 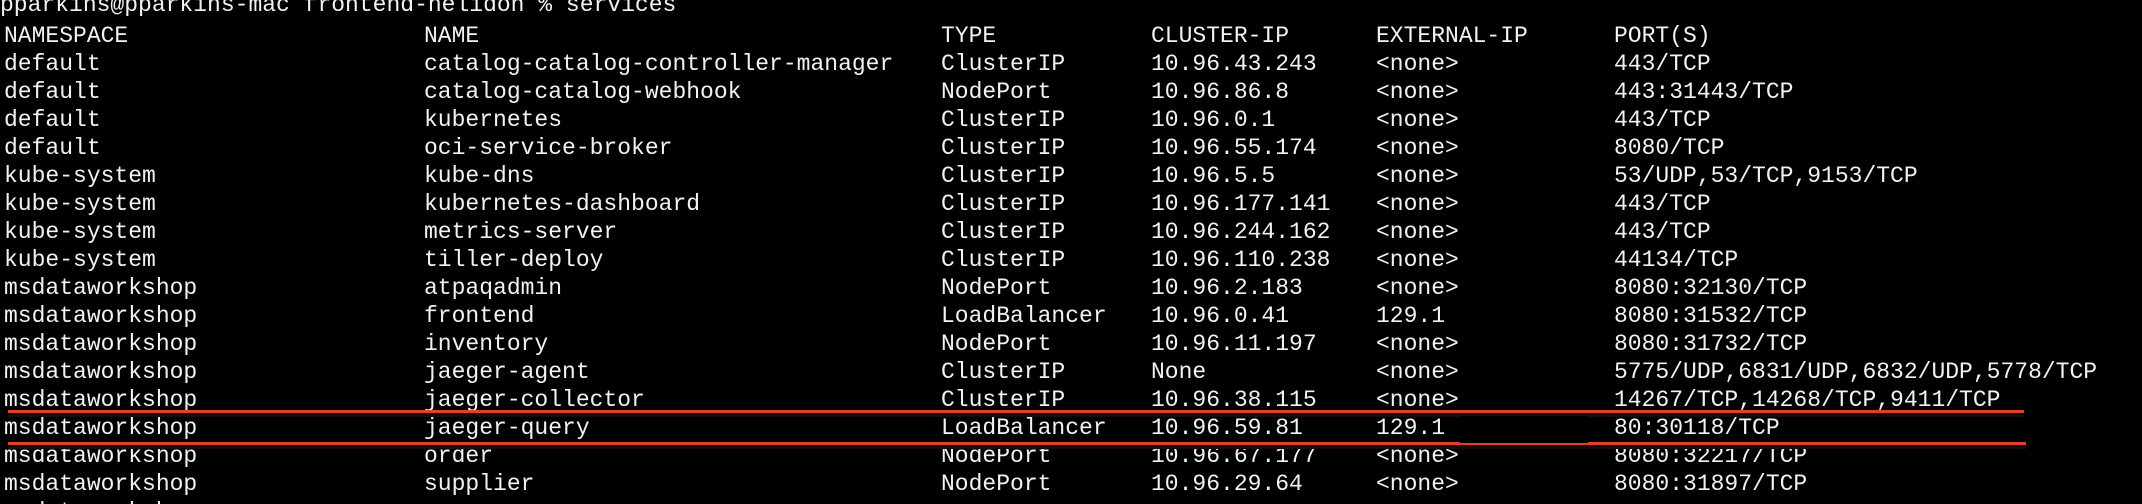 I want to click on cell-ports: 8080:31532/TCP, so click(x=1711, y=316).